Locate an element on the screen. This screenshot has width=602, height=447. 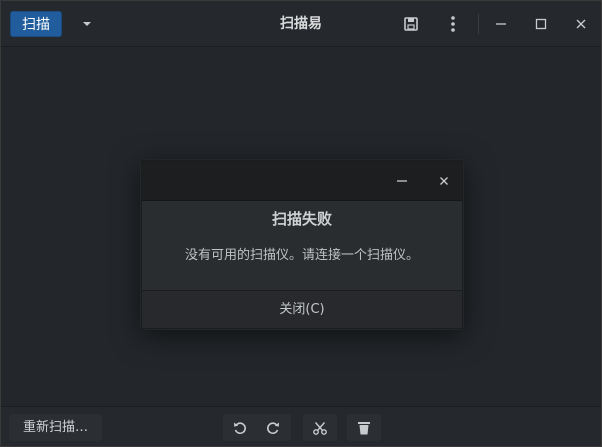
dialog-action-bar: 关闭(C) is located at coordinates (302, 309).